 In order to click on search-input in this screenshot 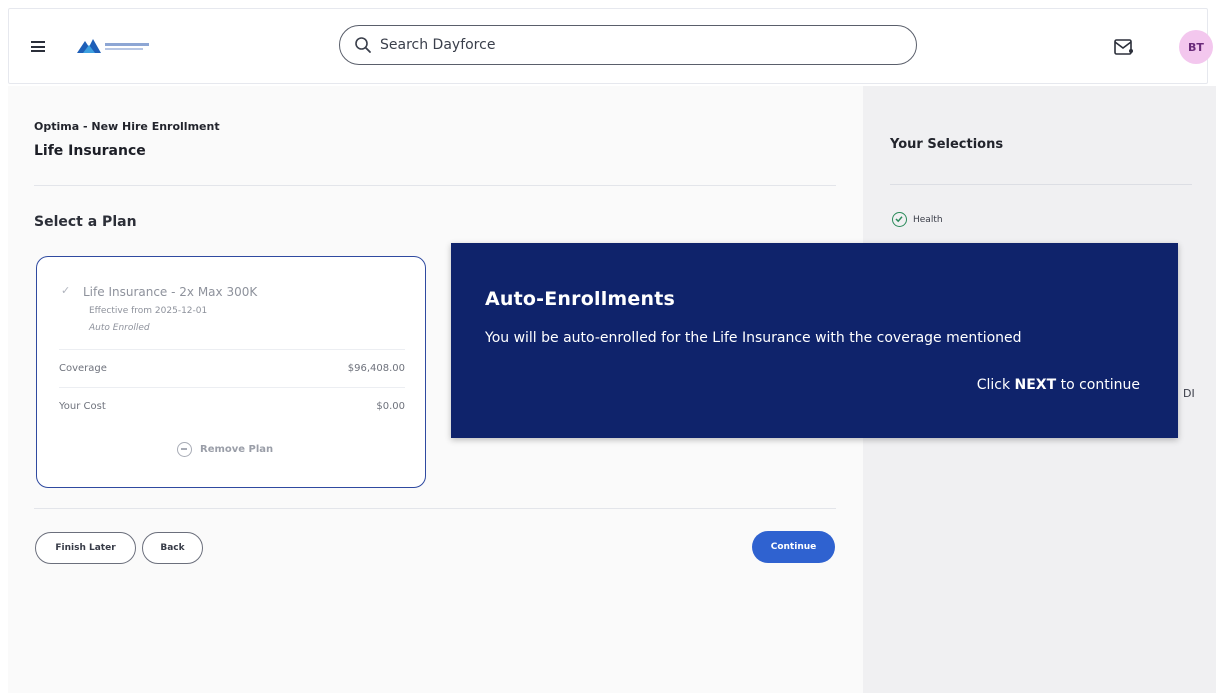, I will do `click(640, 45)`.